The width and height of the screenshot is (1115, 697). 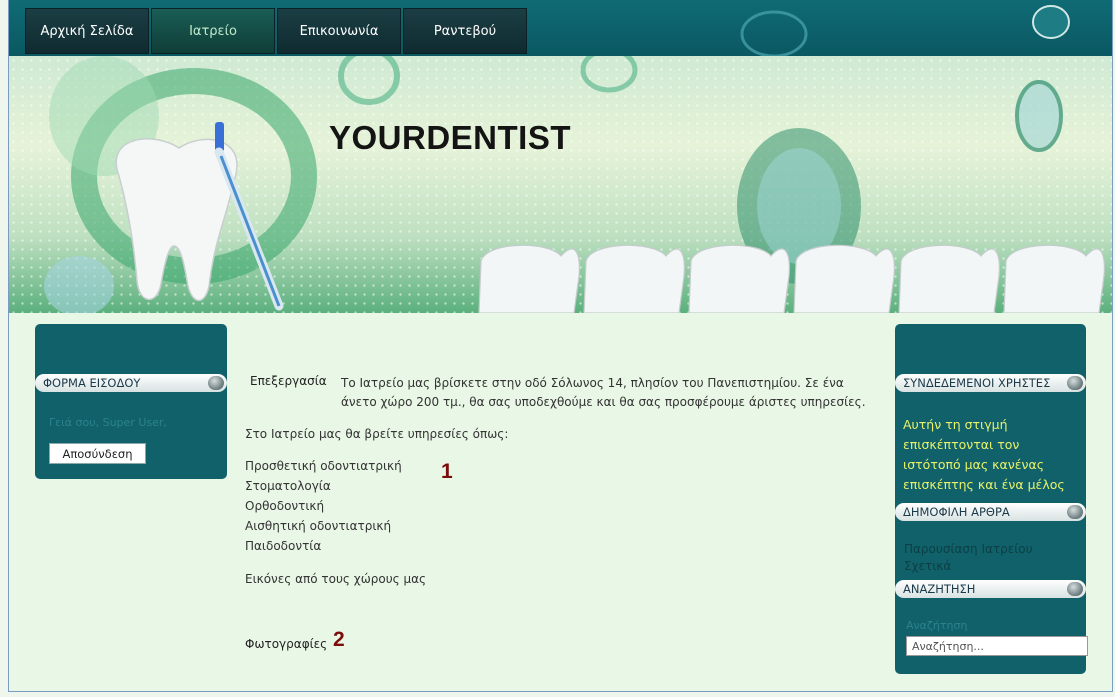 I want to click on search-module-header: ΑΝΑΖΗΤΗΣΗ, so click(x=990, y=589).